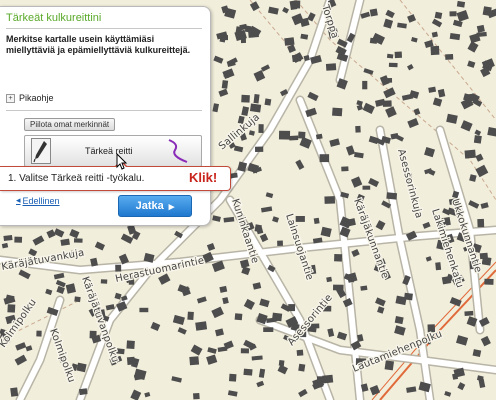 This screenshot has height=400, width=496. I want to click on expand-icon: +, so click(10, 98).